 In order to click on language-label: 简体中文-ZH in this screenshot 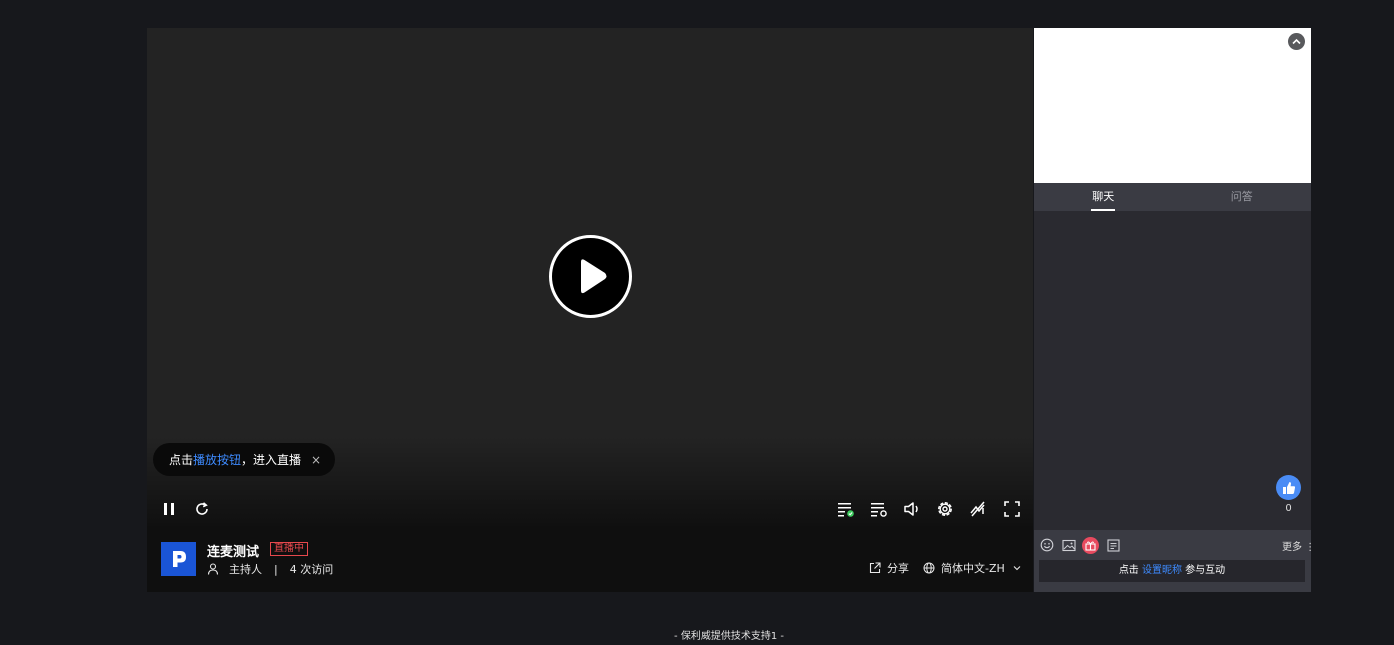, I will do `click(973, 568)`.